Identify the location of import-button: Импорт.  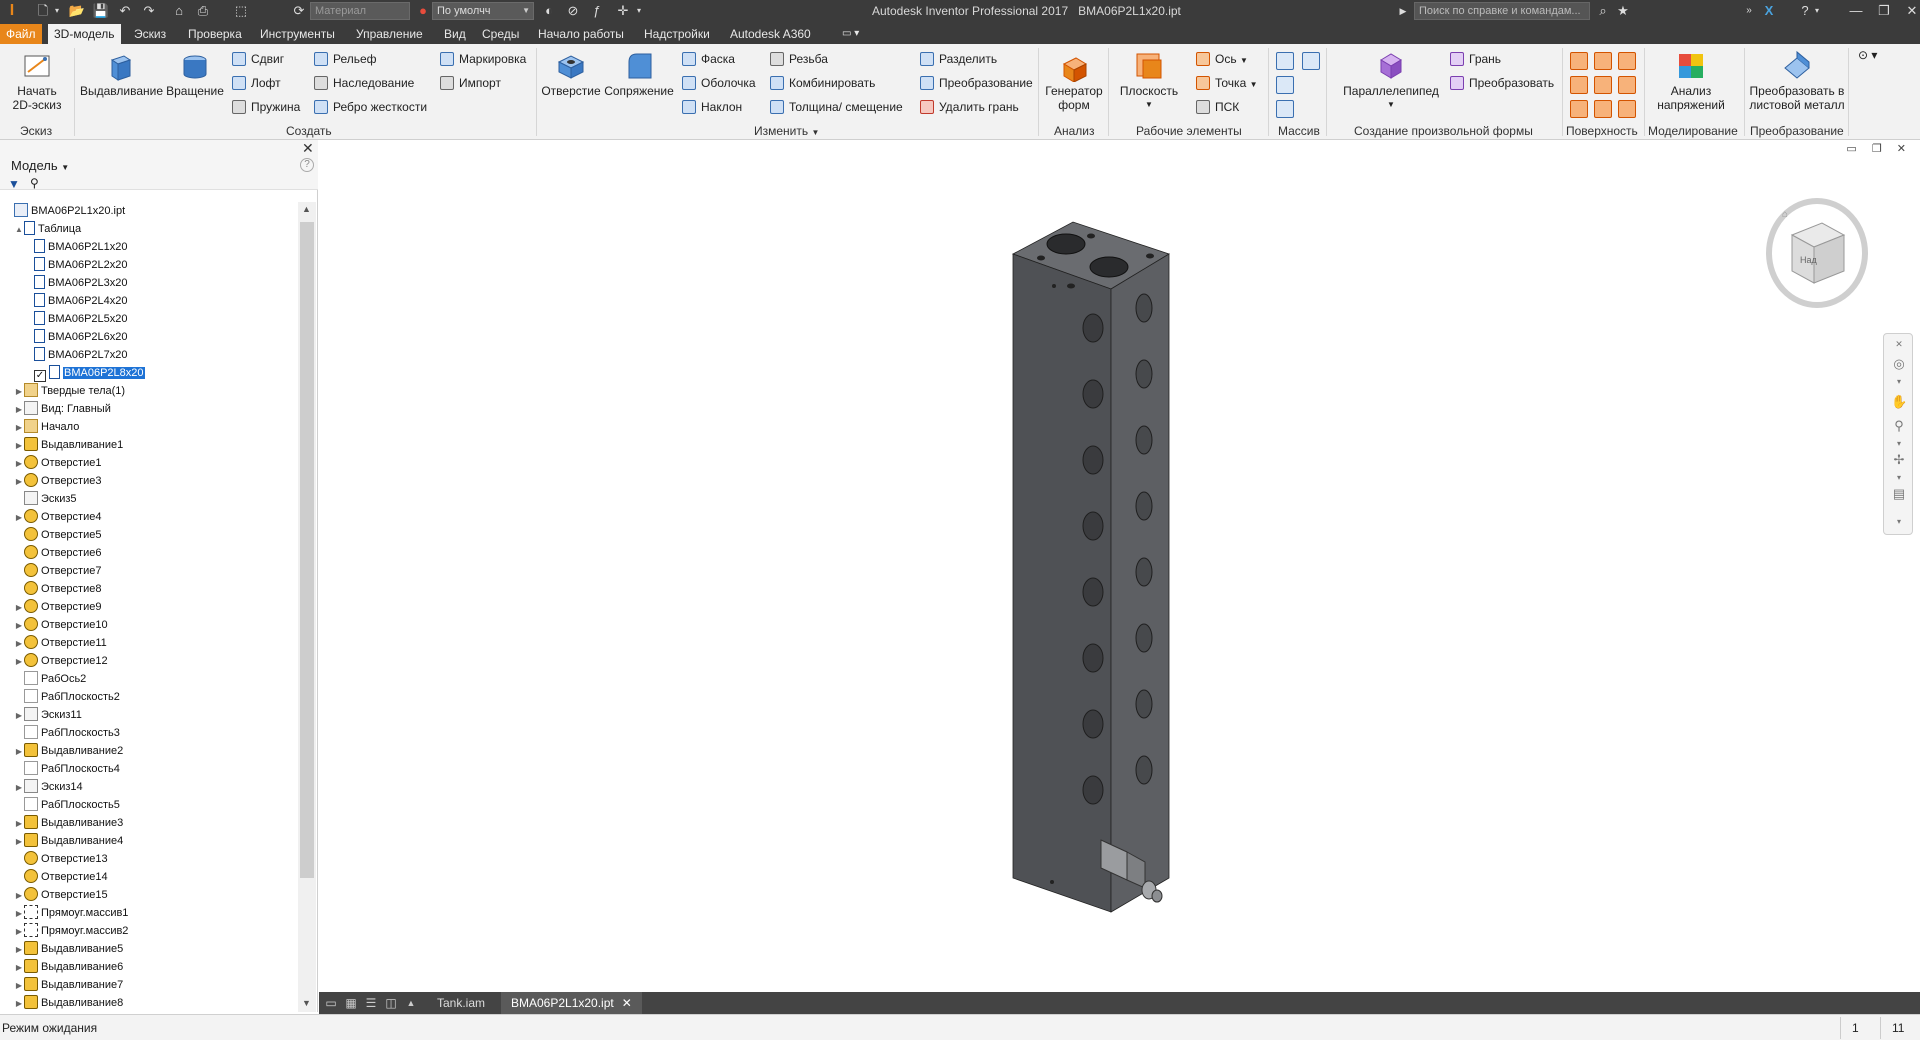
(470, 83).